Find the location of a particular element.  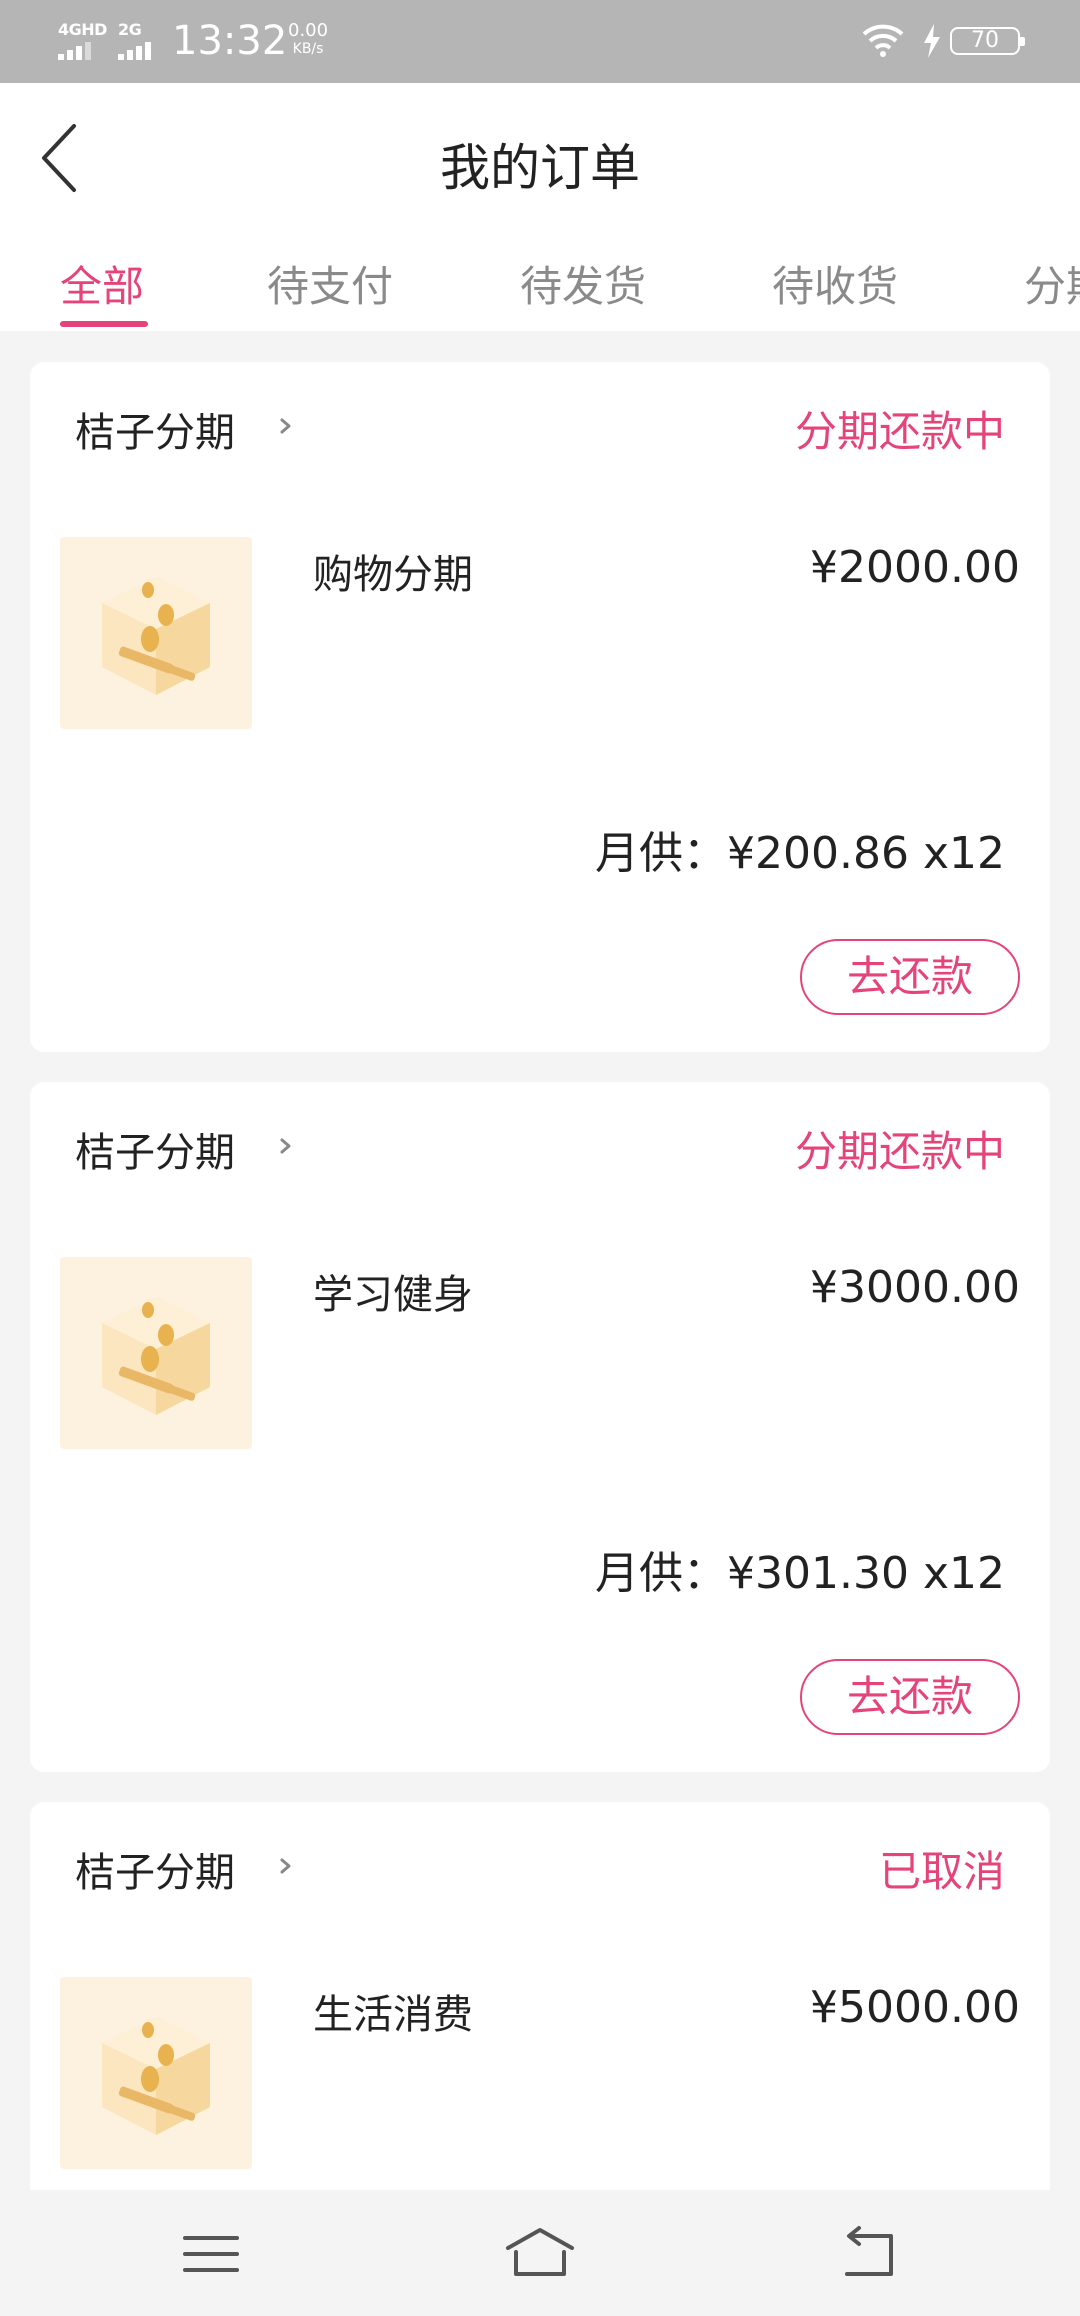

battery-level: 70 is located at coordinates (985, 40).